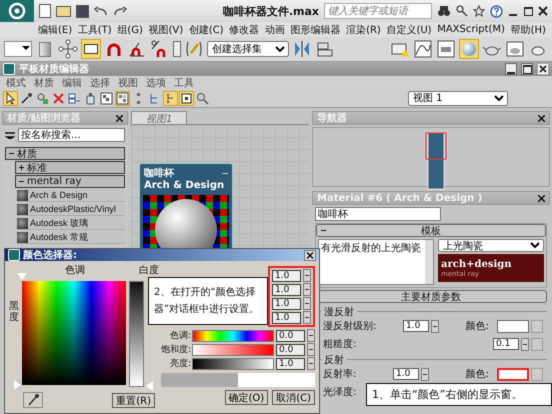 This screenshot has height=414, width=552. Describe the element at coordinates (17, 11) in the screenshot. I see `app-logo-icon` at that location.